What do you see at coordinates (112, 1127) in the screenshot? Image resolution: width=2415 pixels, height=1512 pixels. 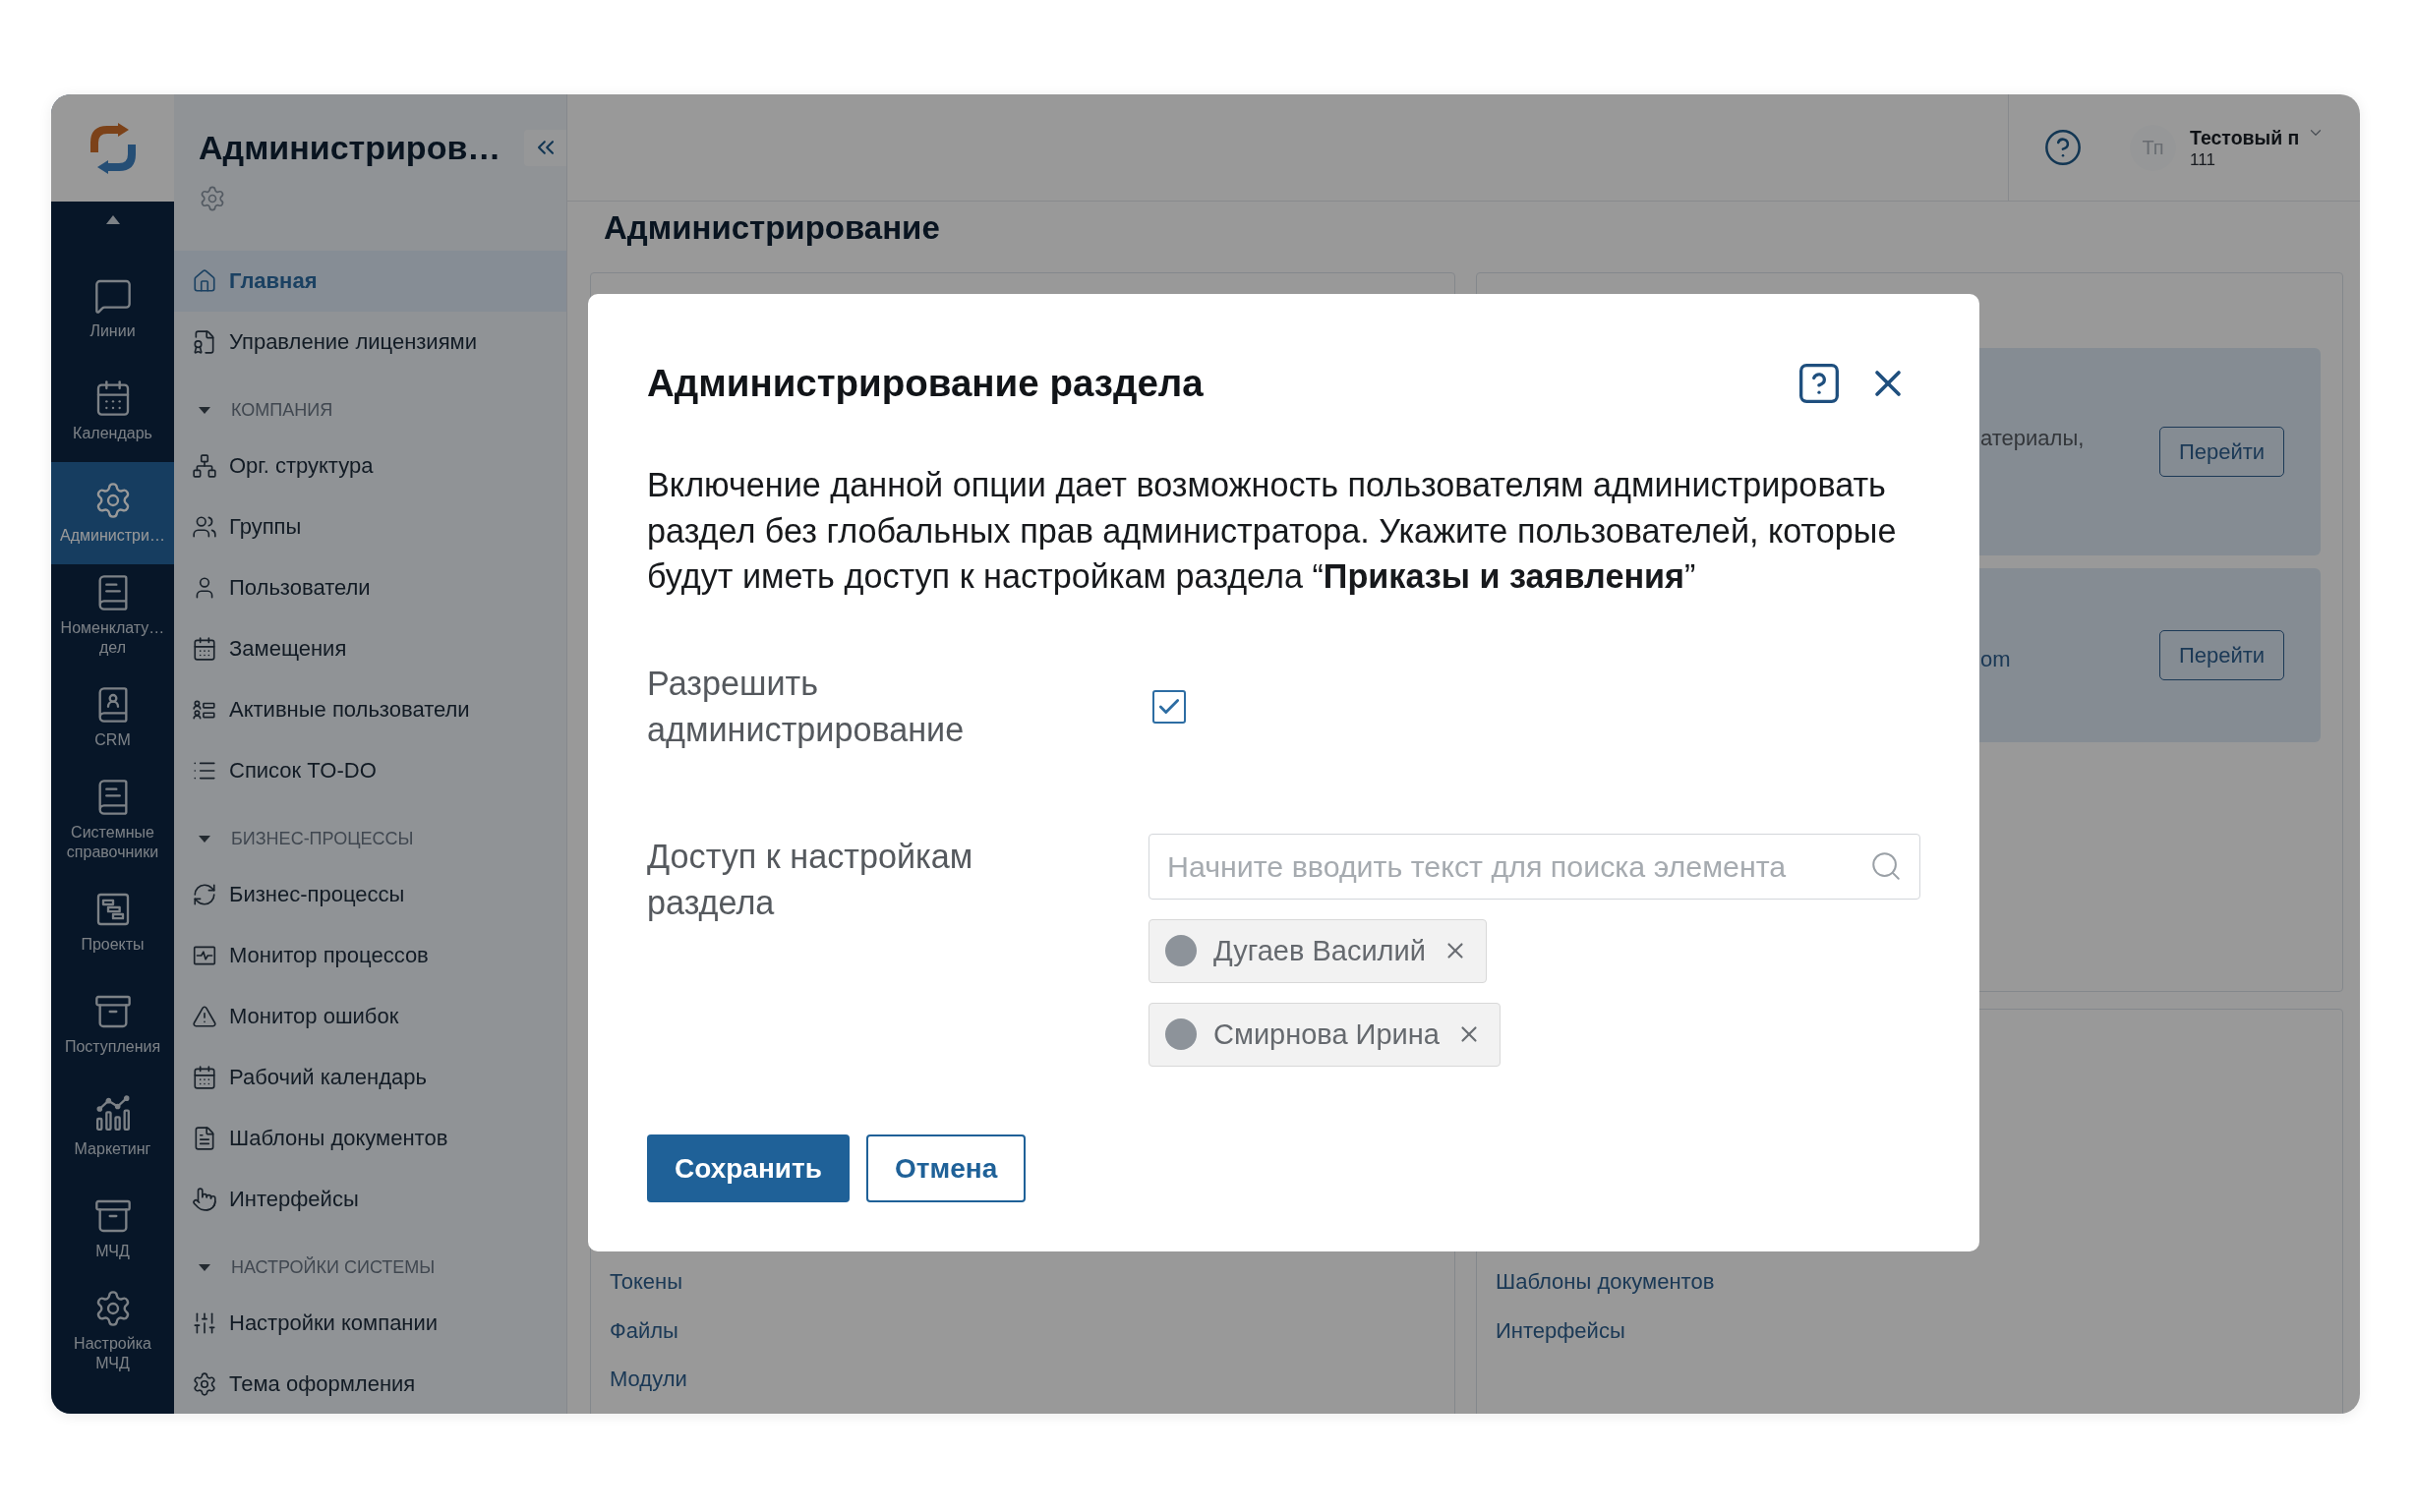 I see `rail-item: Маркетинг` at bounding box center [112, 1127].